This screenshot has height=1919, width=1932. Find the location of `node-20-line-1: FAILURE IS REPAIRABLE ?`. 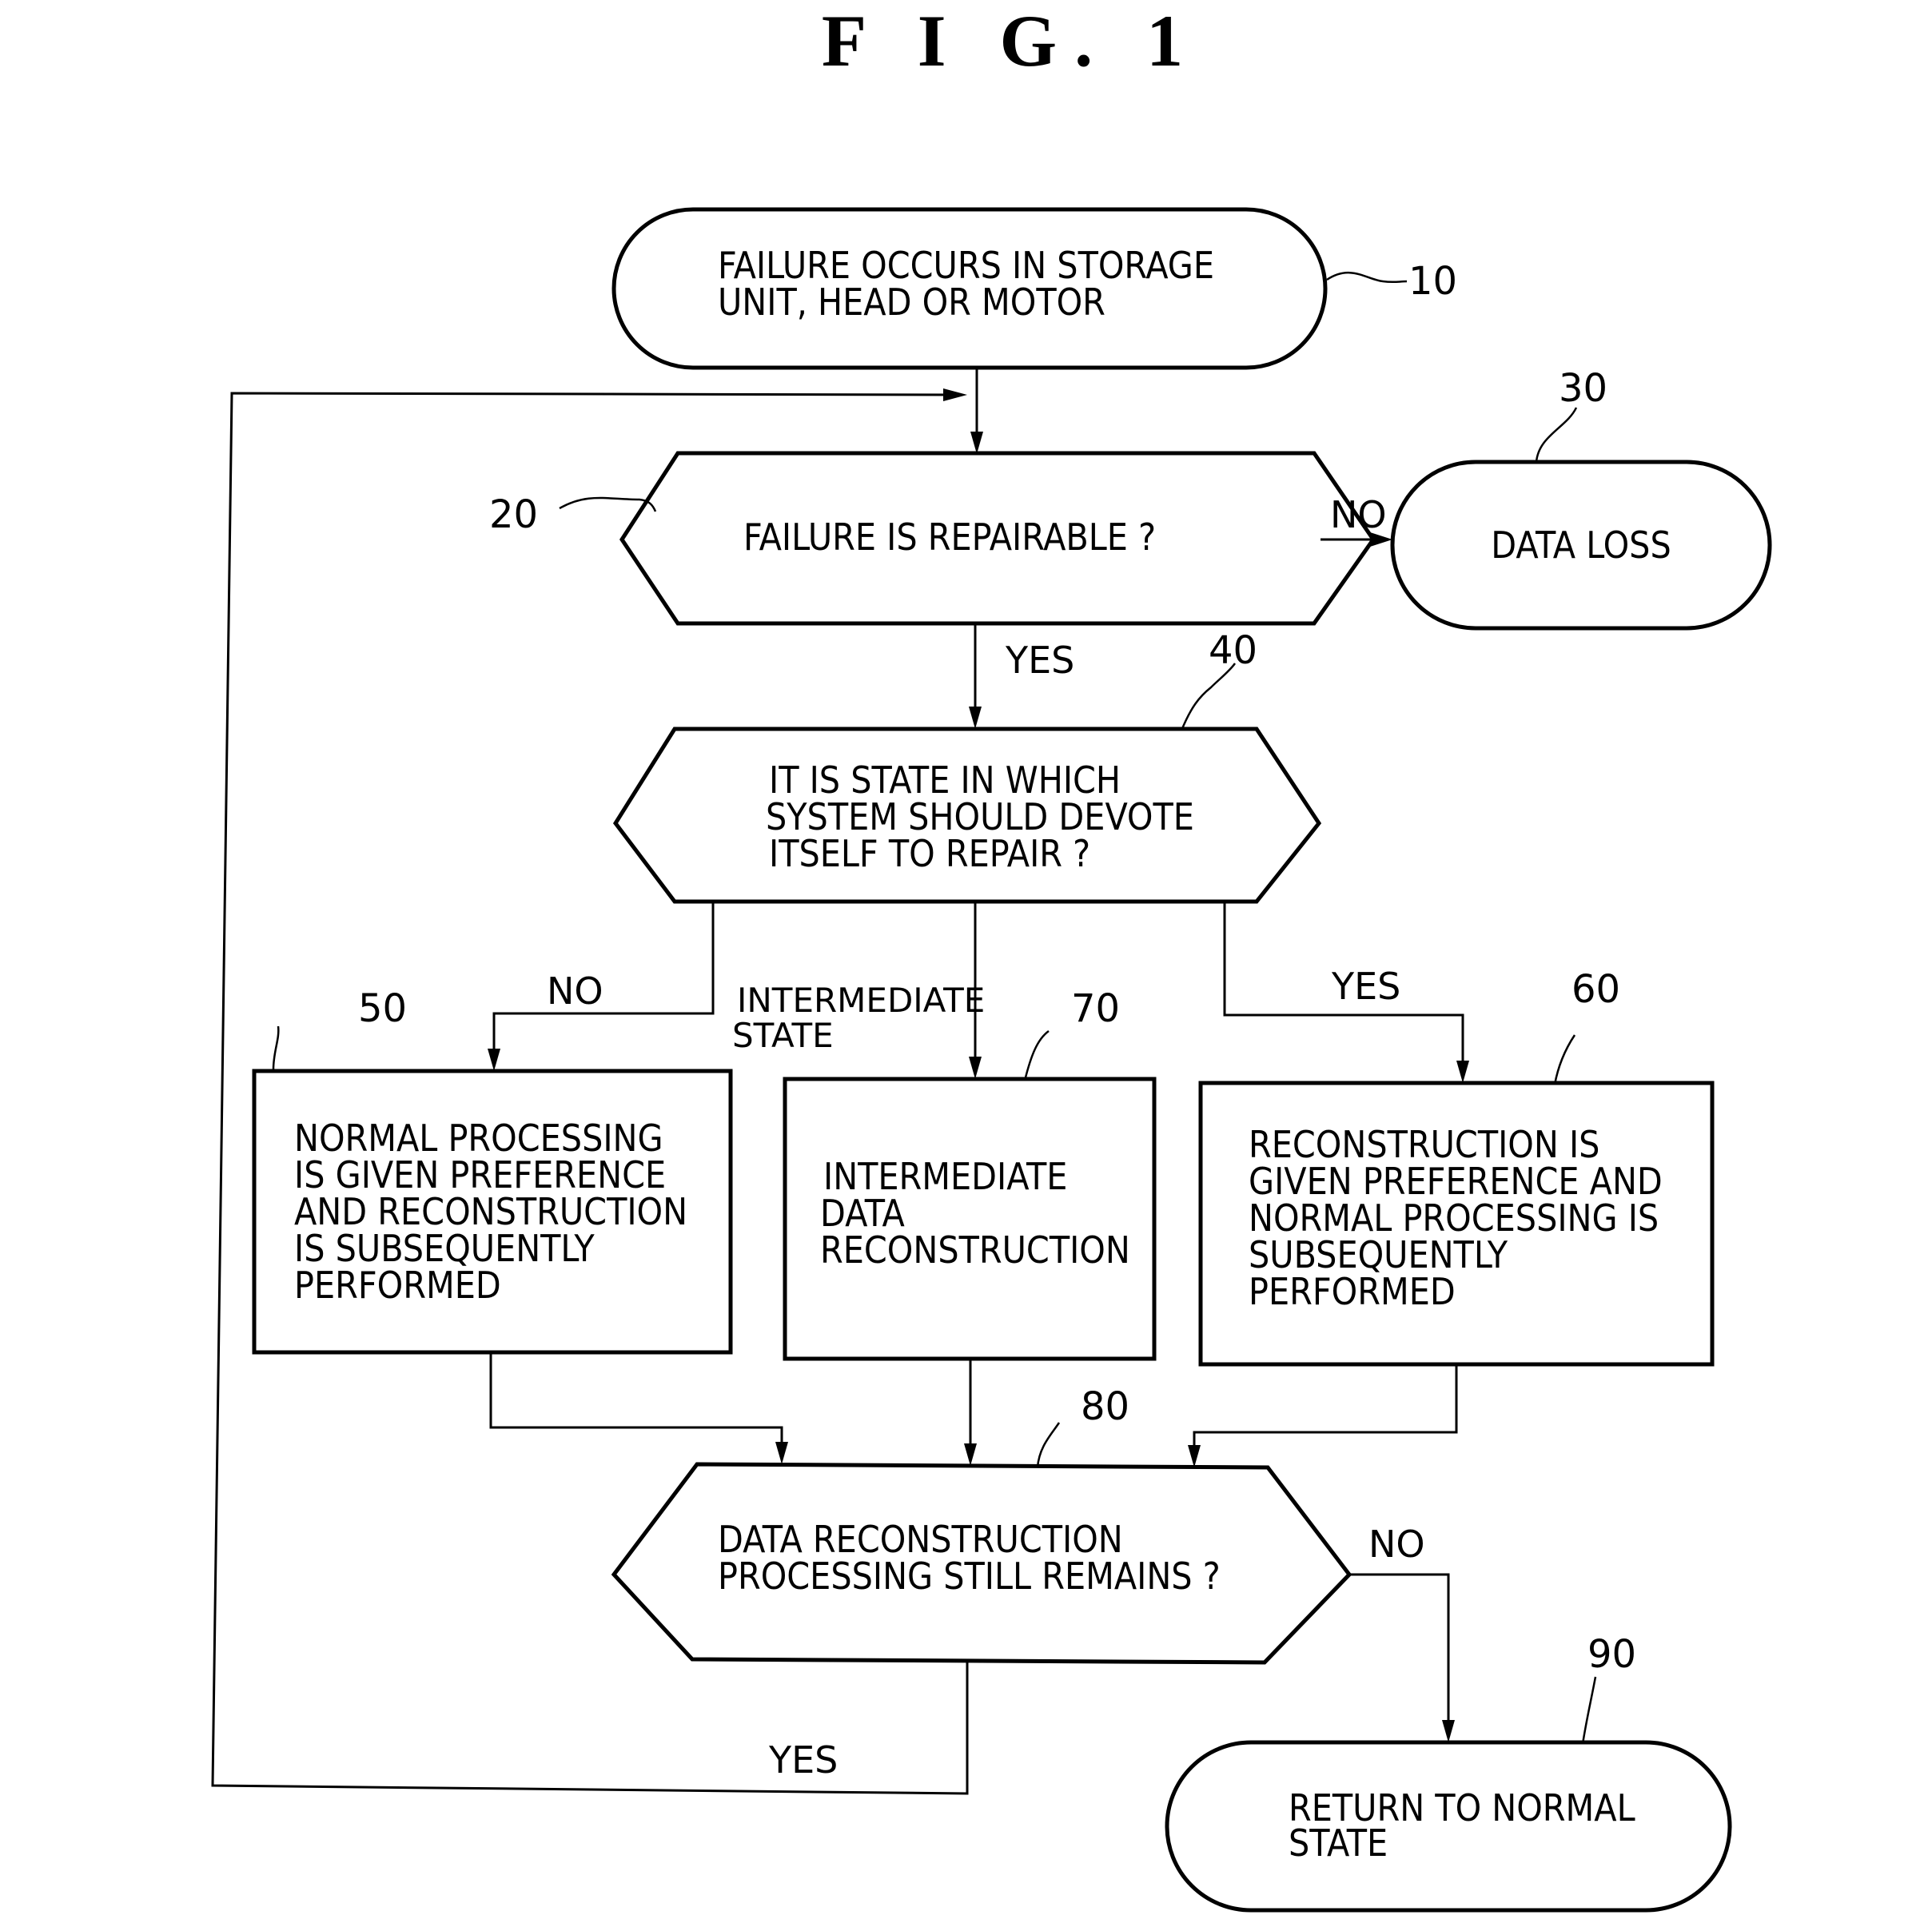

node-20-line-1: FAILURE IS REPAIRABLE ? is located at coordinates (949, 537).